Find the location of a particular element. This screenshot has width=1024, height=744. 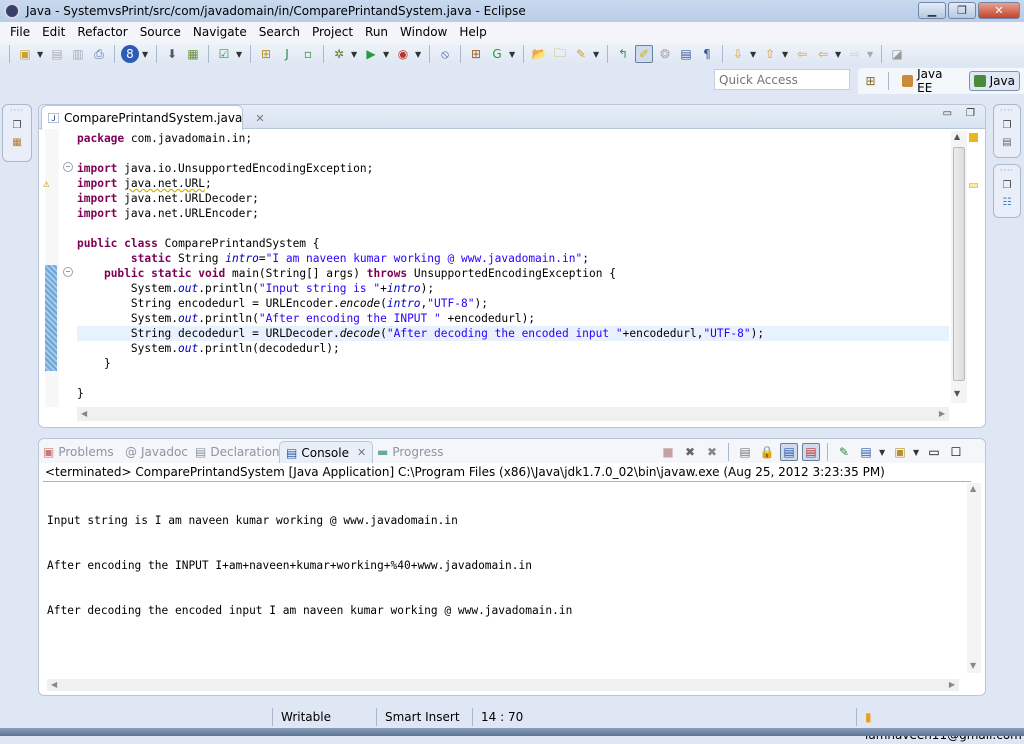

menu-refactor: Refactor is located at coordinates (102, 32).